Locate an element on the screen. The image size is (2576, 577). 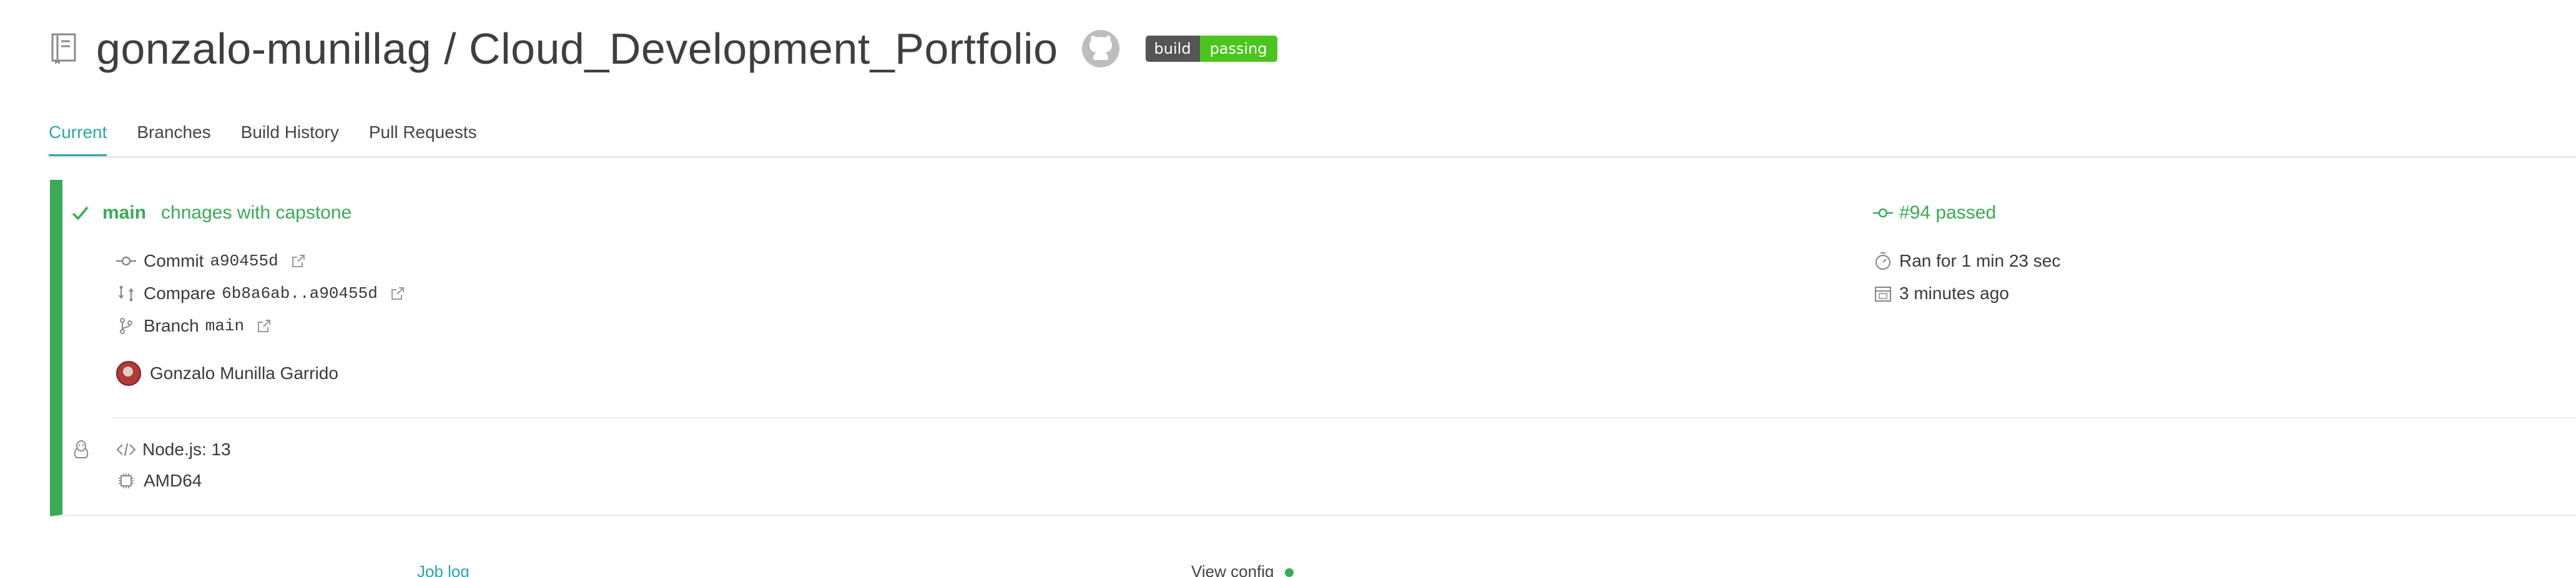
commit-label: Commit is located at coordinates (174, 260).